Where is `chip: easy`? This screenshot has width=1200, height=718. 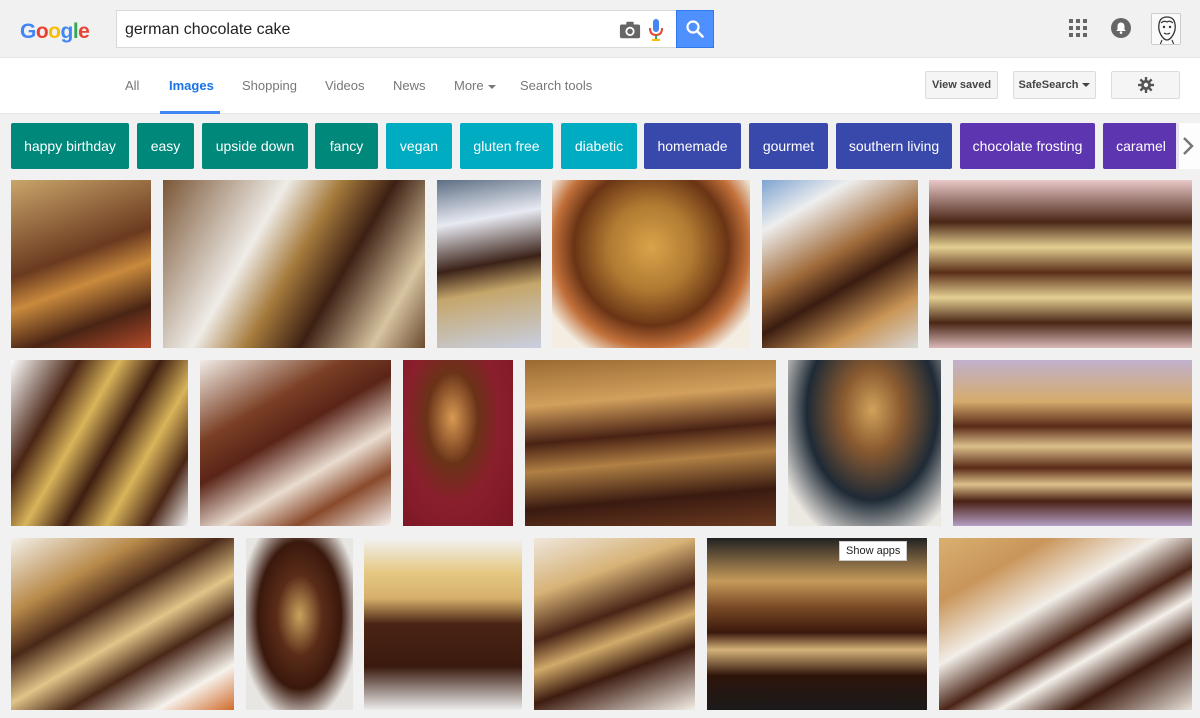 chip: easy is located at coordinates (165, 146).